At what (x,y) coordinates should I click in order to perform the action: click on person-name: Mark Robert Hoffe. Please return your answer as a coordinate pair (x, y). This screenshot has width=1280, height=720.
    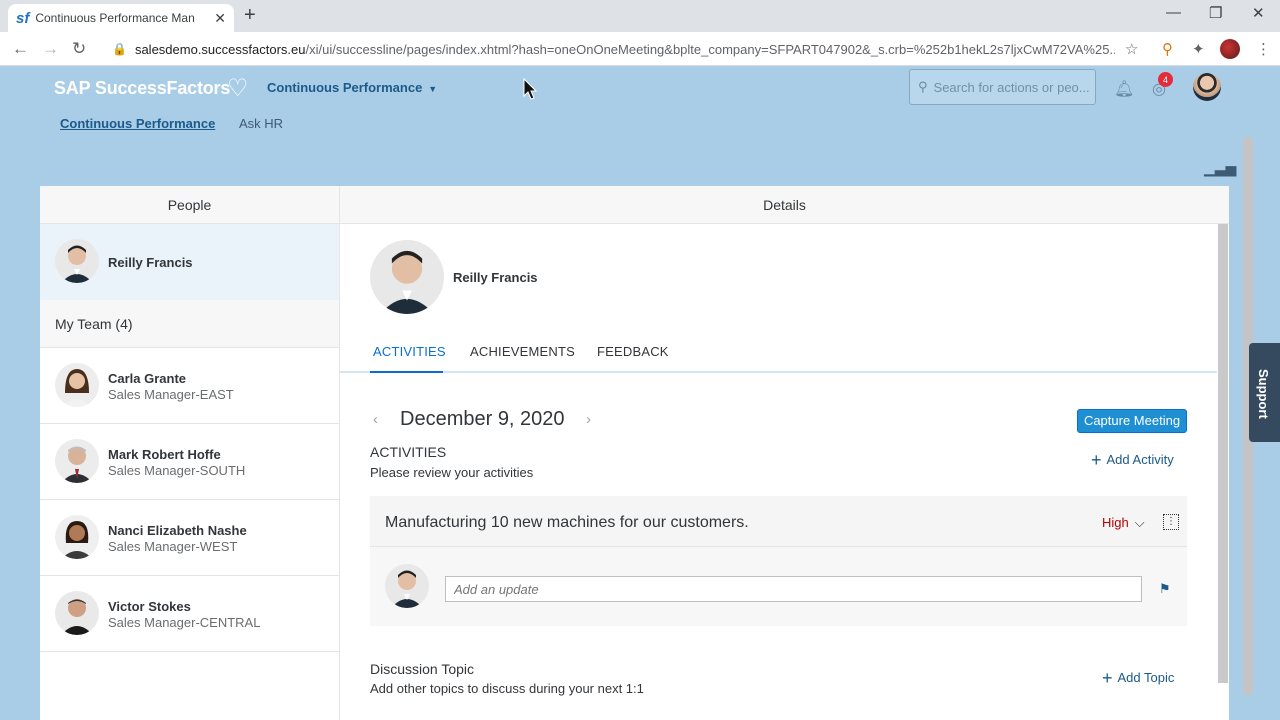
    Looking at the image, I should click on (164, 454).